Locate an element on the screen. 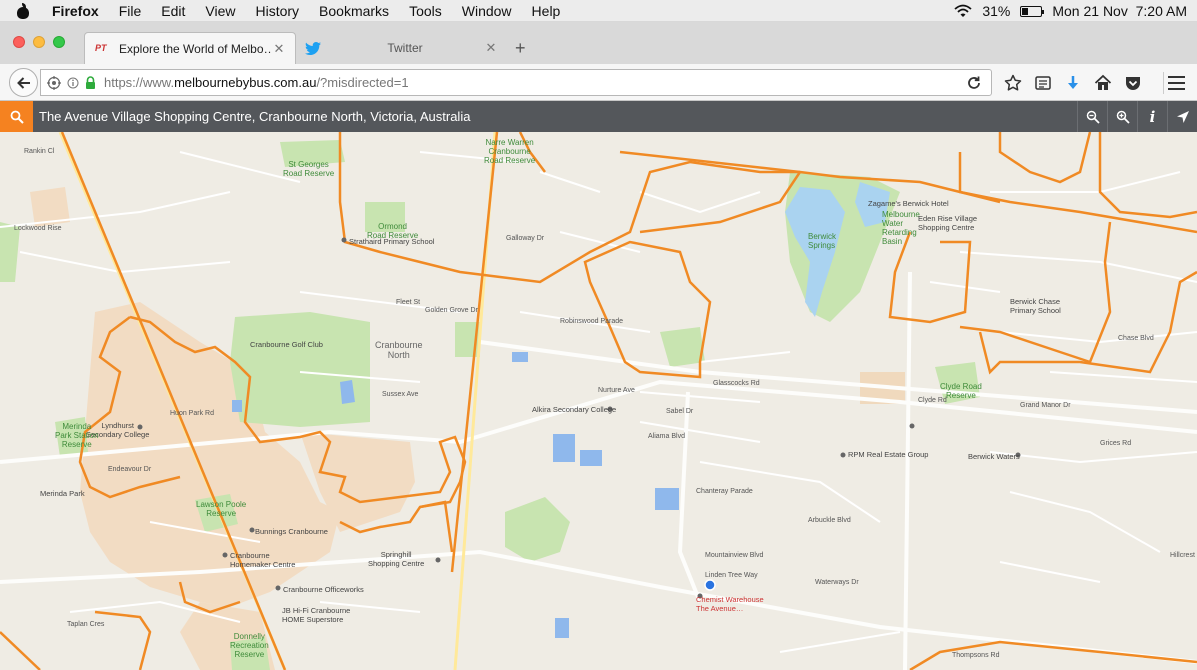  home-icon is located at coordinates (1103, 83).